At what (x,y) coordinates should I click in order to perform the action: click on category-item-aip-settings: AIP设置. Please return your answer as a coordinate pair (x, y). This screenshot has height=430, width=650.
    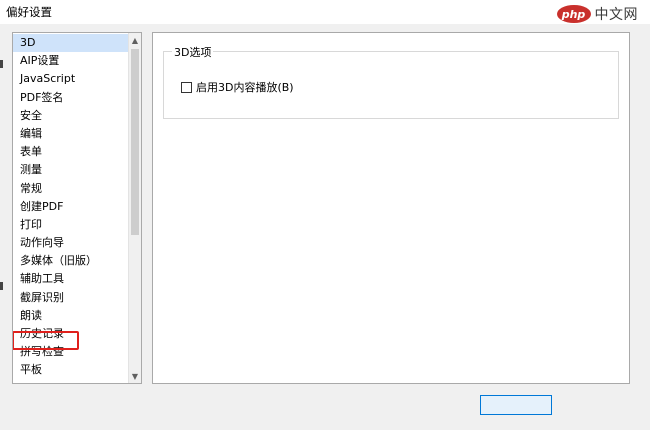
    Looking at the image, I should click on (71, 61).